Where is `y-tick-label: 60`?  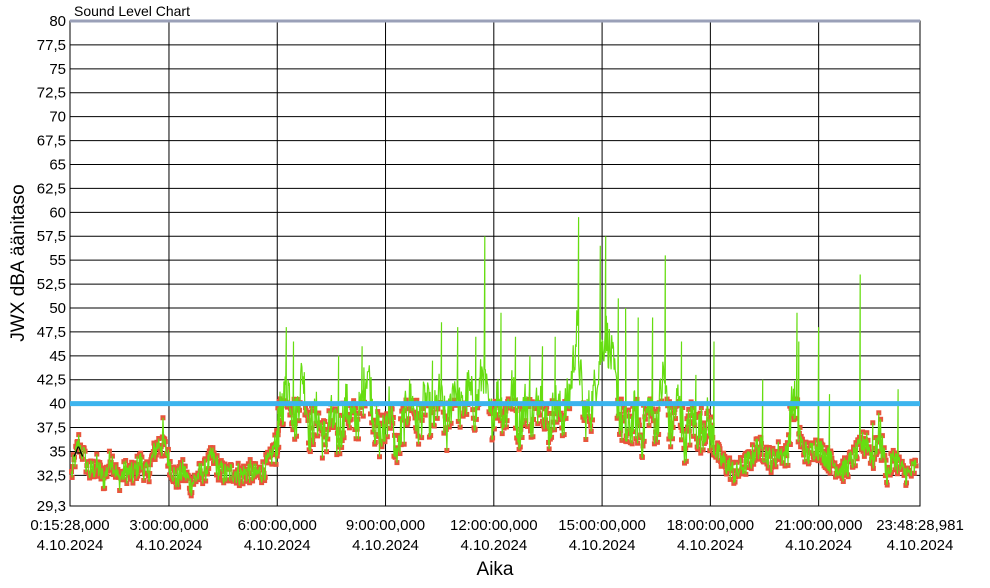
y-tick-label: 60 is located at coordinates (57, 212).